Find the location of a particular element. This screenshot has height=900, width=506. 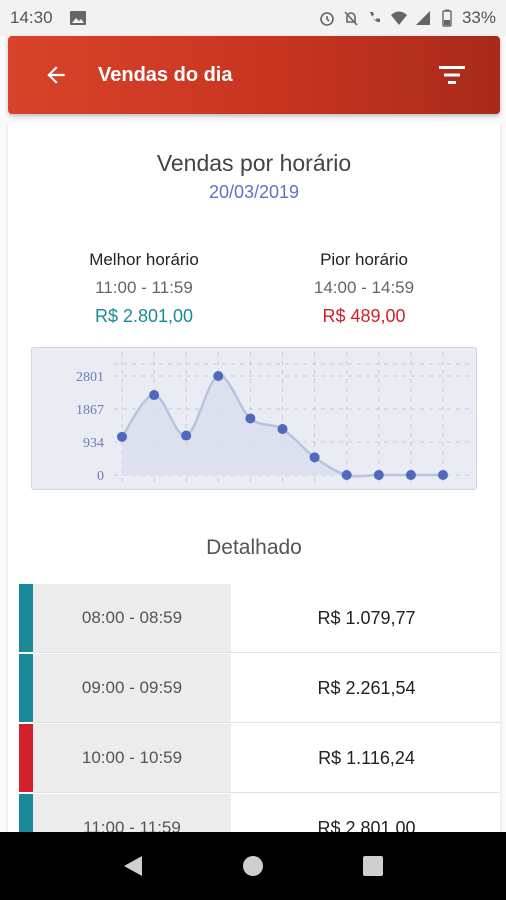

chart-title: Vendas por horário is located at coordinates (254, 163).